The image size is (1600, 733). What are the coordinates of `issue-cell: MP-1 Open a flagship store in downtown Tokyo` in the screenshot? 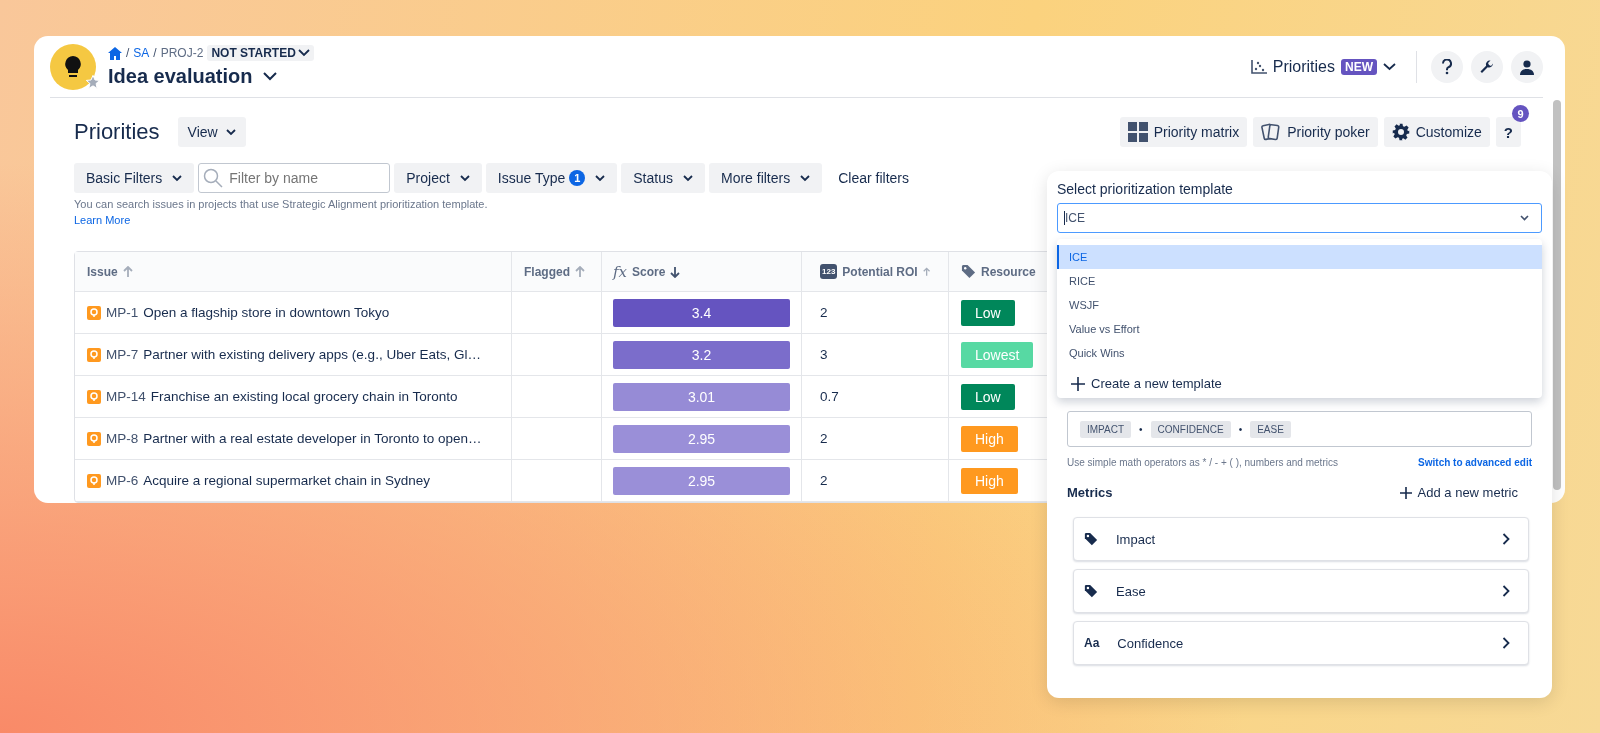 It's located at (293, 312).